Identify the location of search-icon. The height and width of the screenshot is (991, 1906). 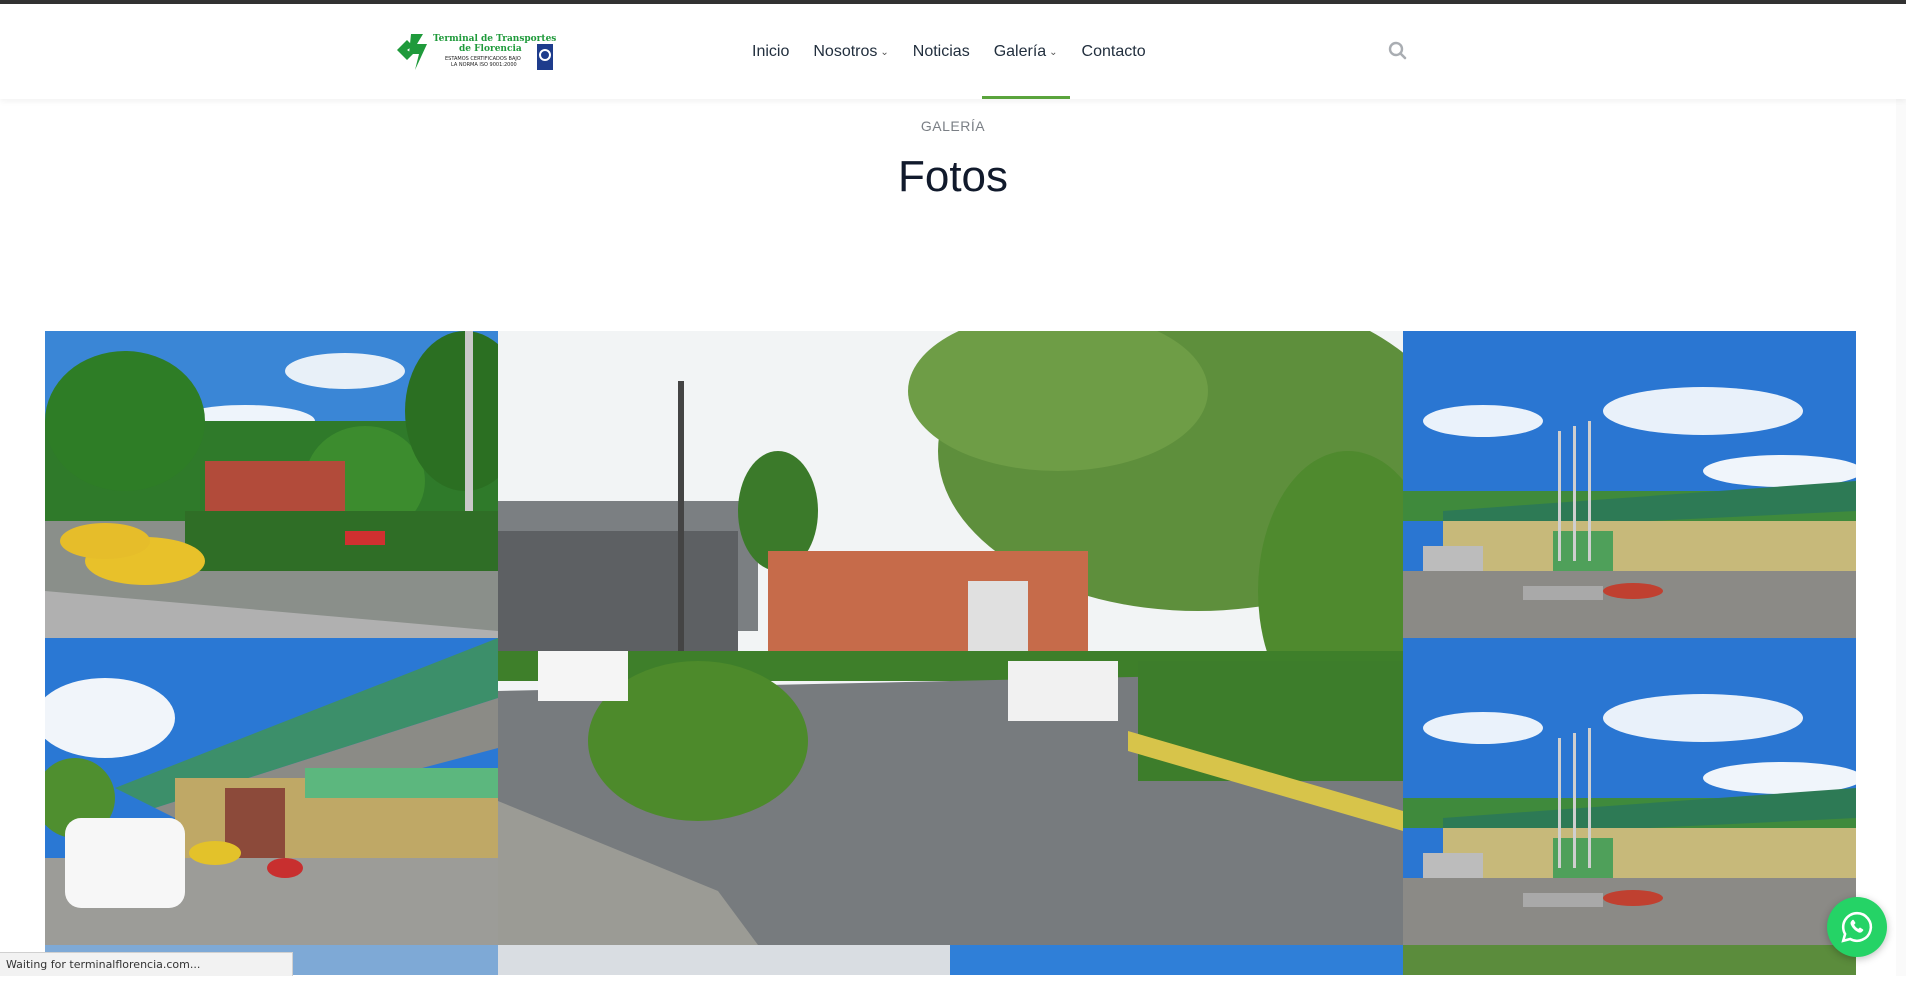
(1397, 50).